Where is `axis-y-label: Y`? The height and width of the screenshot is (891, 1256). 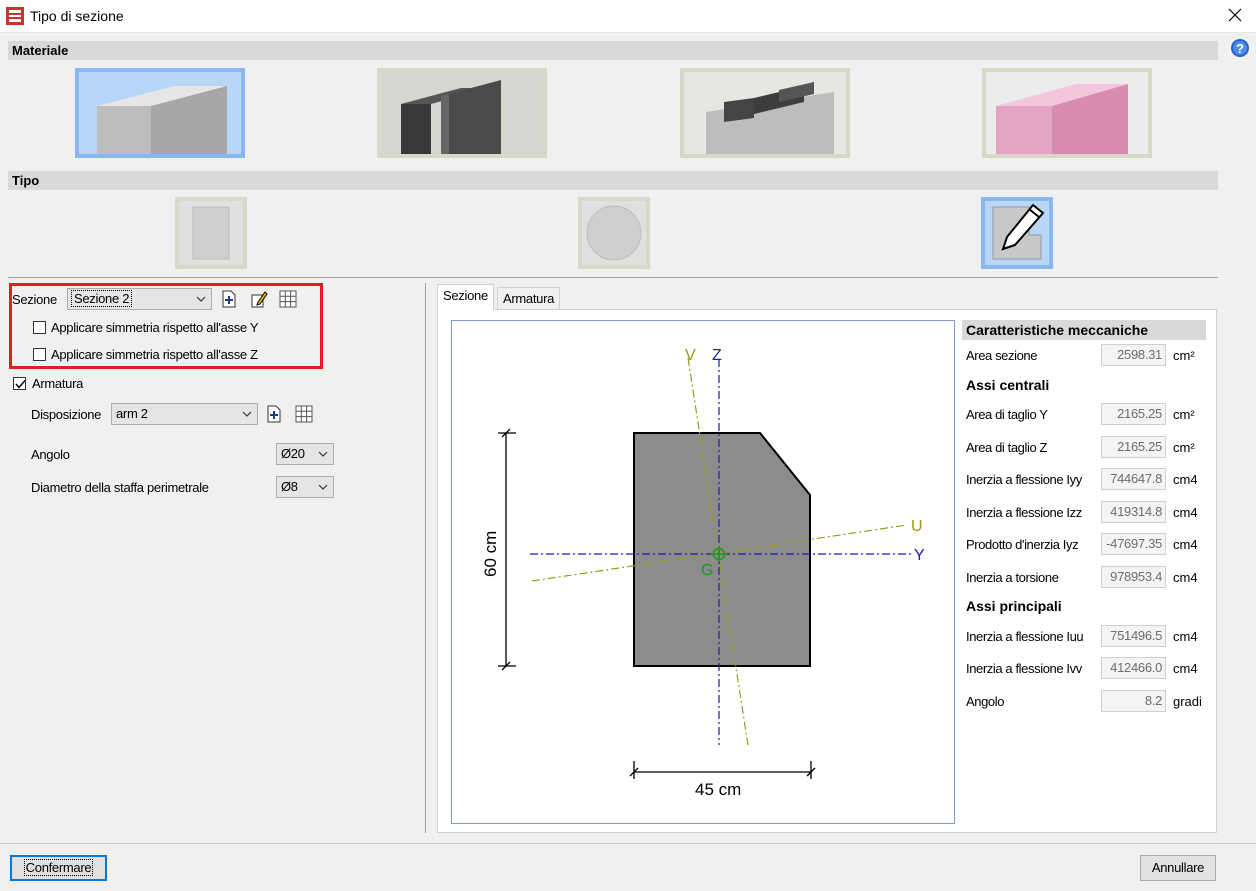 axis-y-label: Y is located at coordinates (919, 555).